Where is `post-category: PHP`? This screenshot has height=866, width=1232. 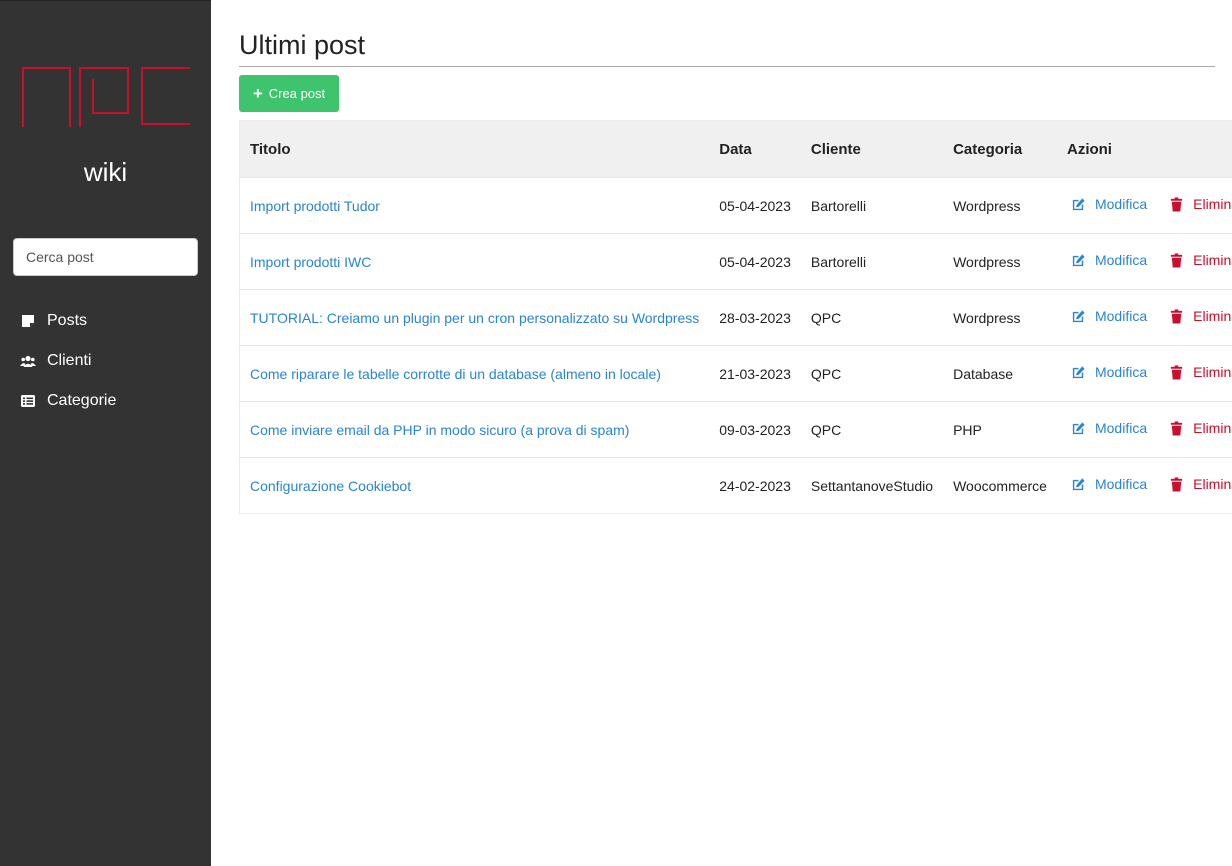
post-category: PHP is located at coordinates (967, 429).